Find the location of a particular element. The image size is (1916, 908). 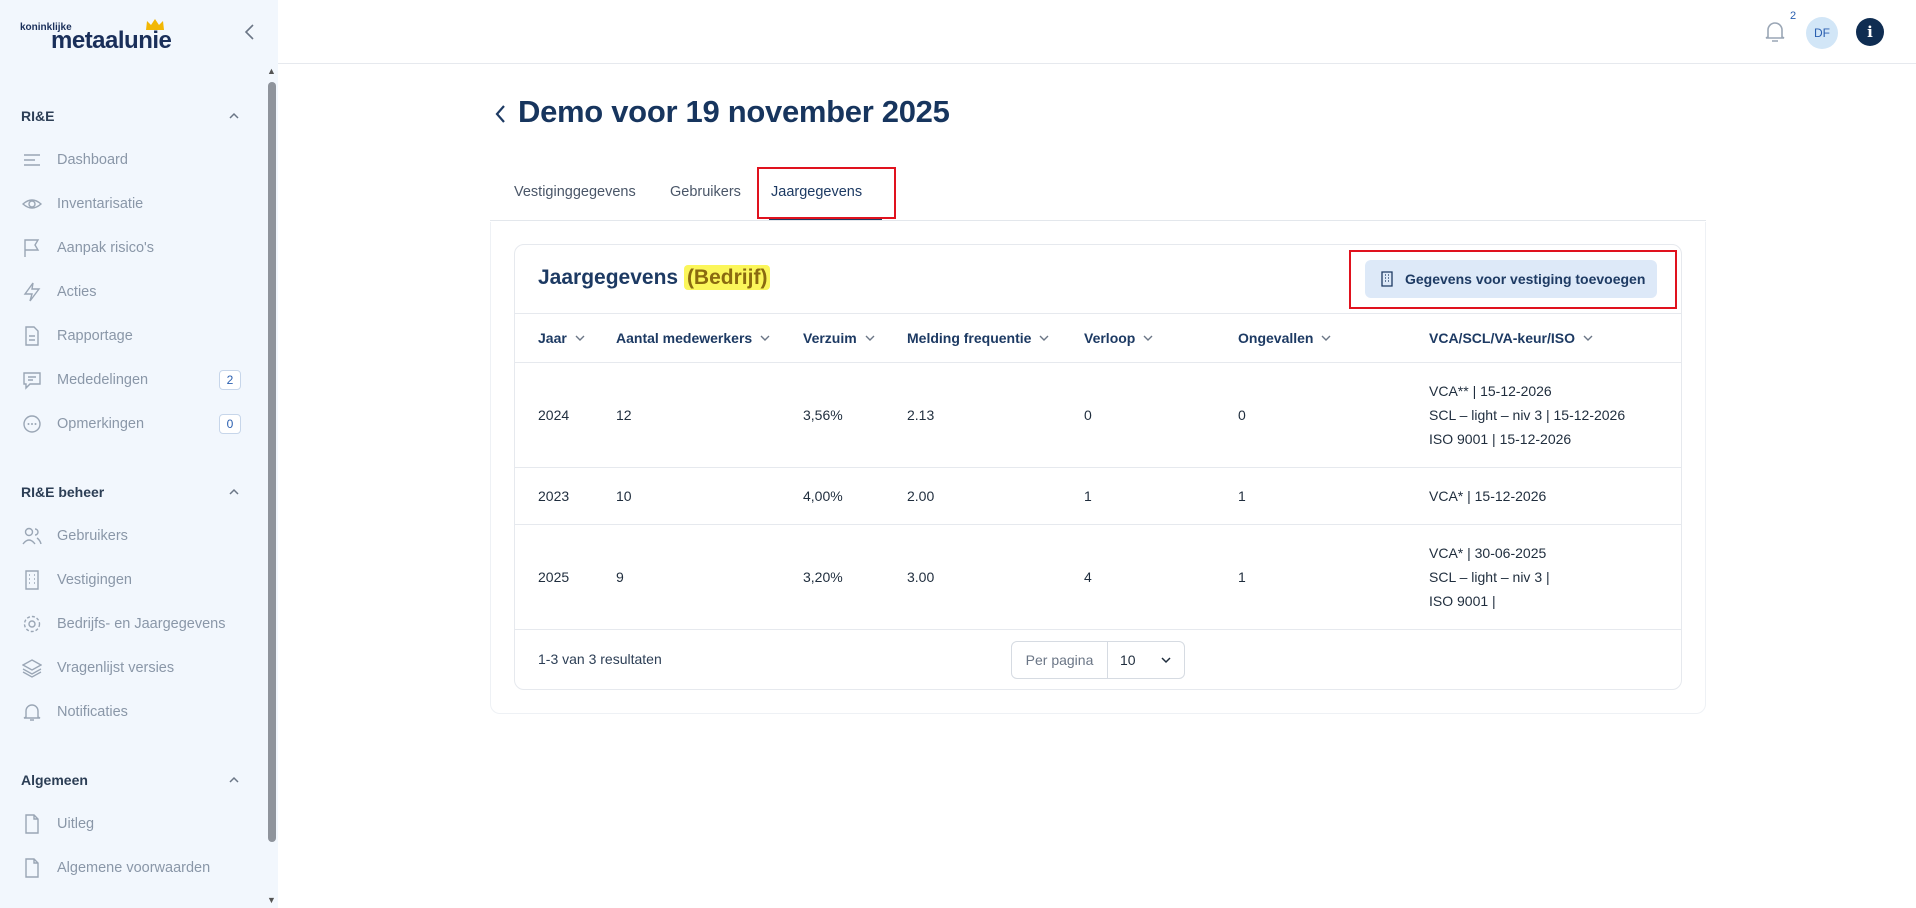

count-badge: 0 is located at coordinates (230, 424).